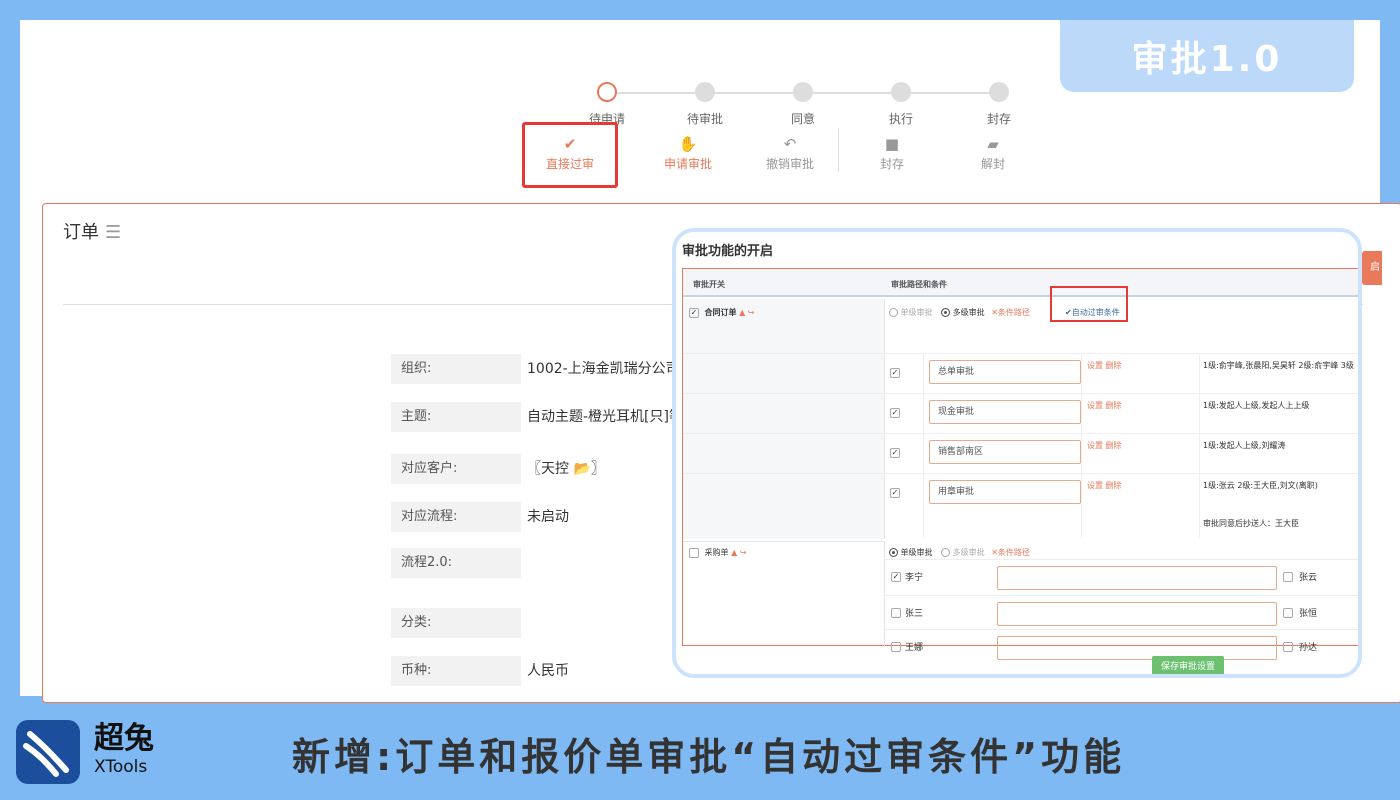 The width and height of the screenshot is (1400, 800). Describe the element at coordinates (113, 232) in the screenshot. I see `menu-icon: ☰` at that location.